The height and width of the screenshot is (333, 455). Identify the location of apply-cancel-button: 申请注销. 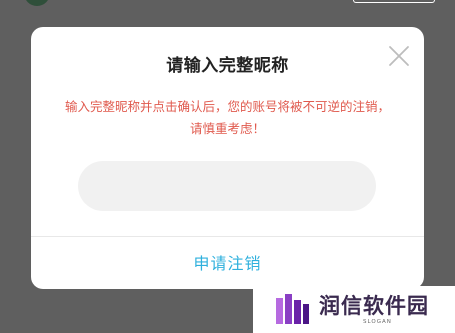
(227, 263).